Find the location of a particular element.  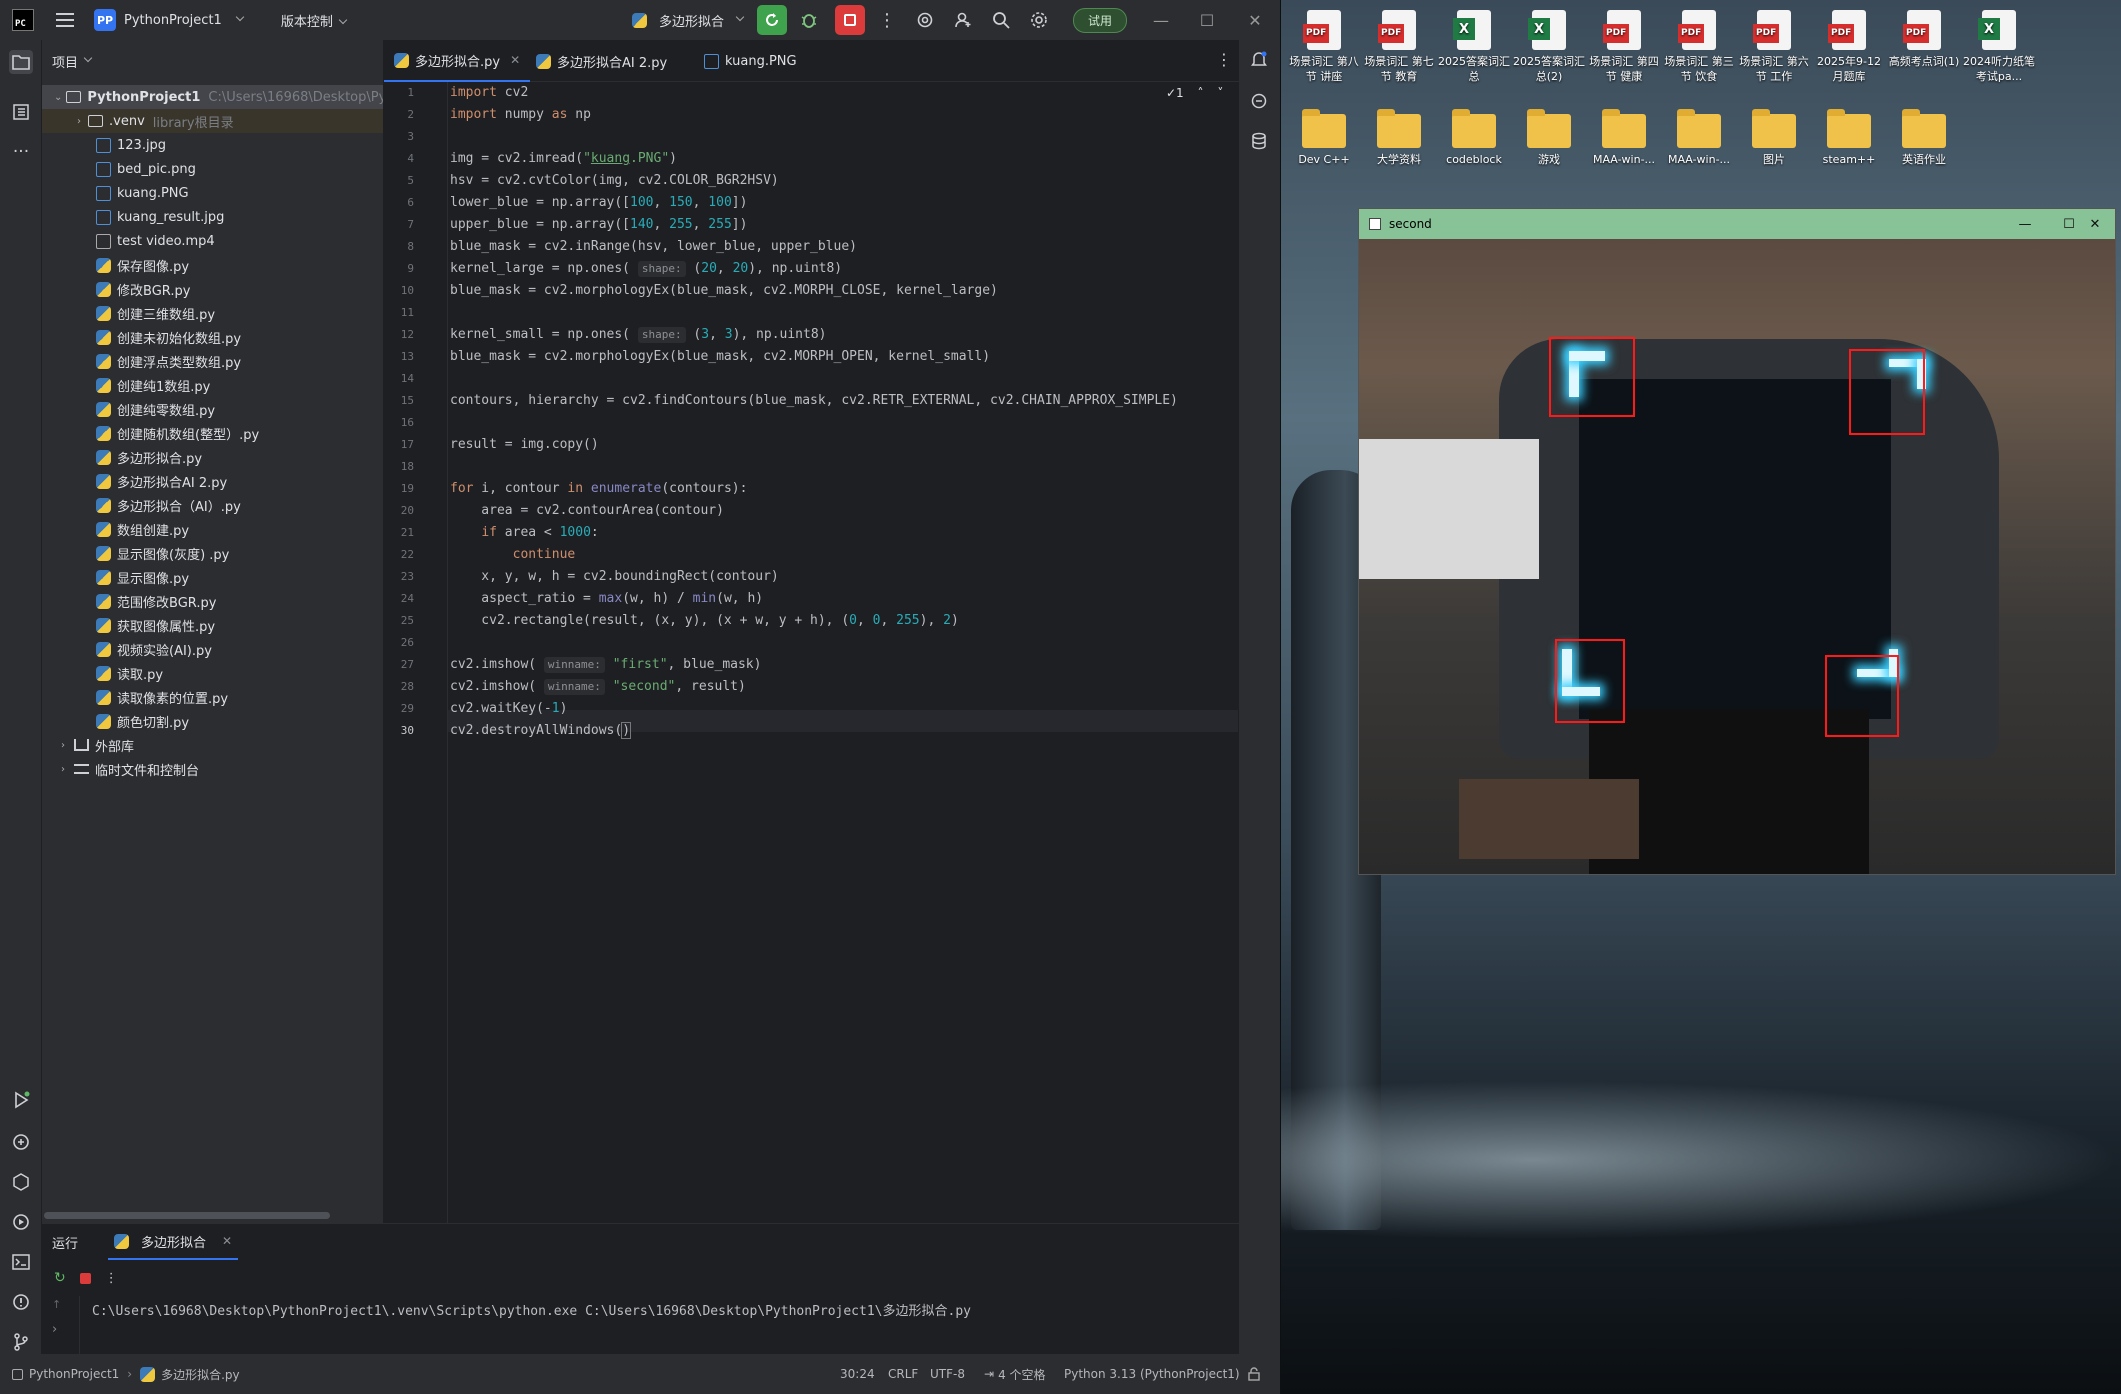

line-separator: CRLF is located at coordinates (903, 1374).